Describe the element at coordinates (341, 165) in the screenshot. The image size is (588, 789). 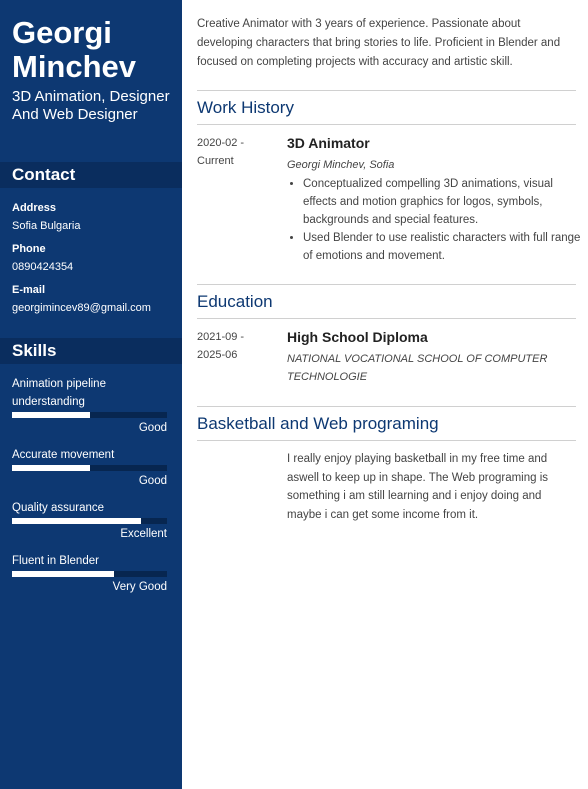
I see `employer: Georgi Minchev, Sofia` at that location.